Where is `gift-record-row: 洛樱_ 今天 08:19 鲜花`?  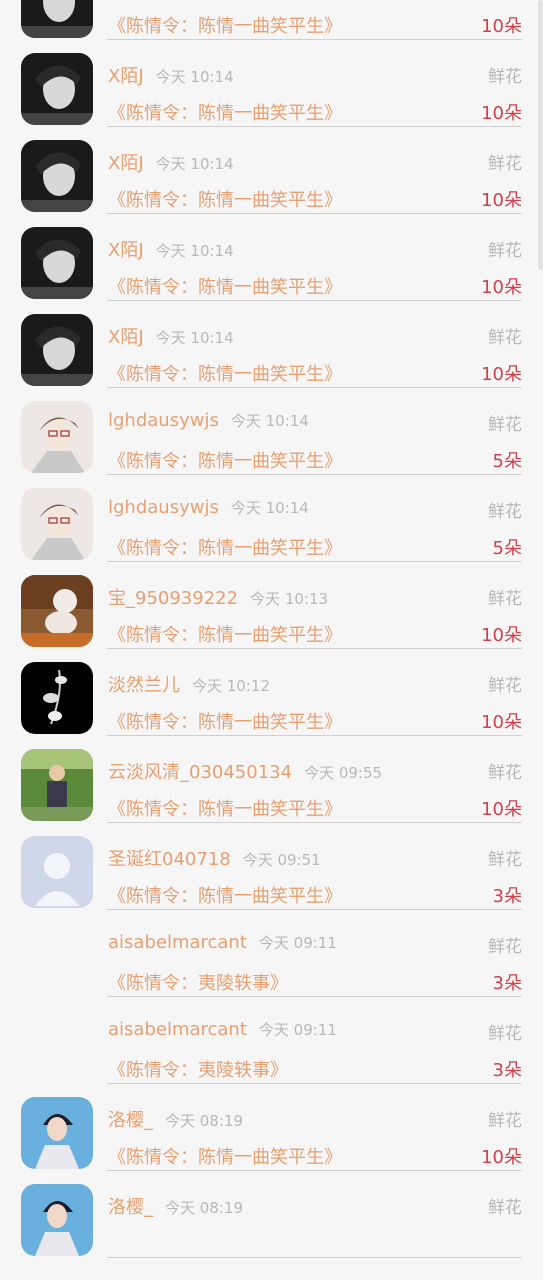
gift-record-row: 洛樱_ 今天 08:19 鲜花 is located at coordinates (271, 1213).